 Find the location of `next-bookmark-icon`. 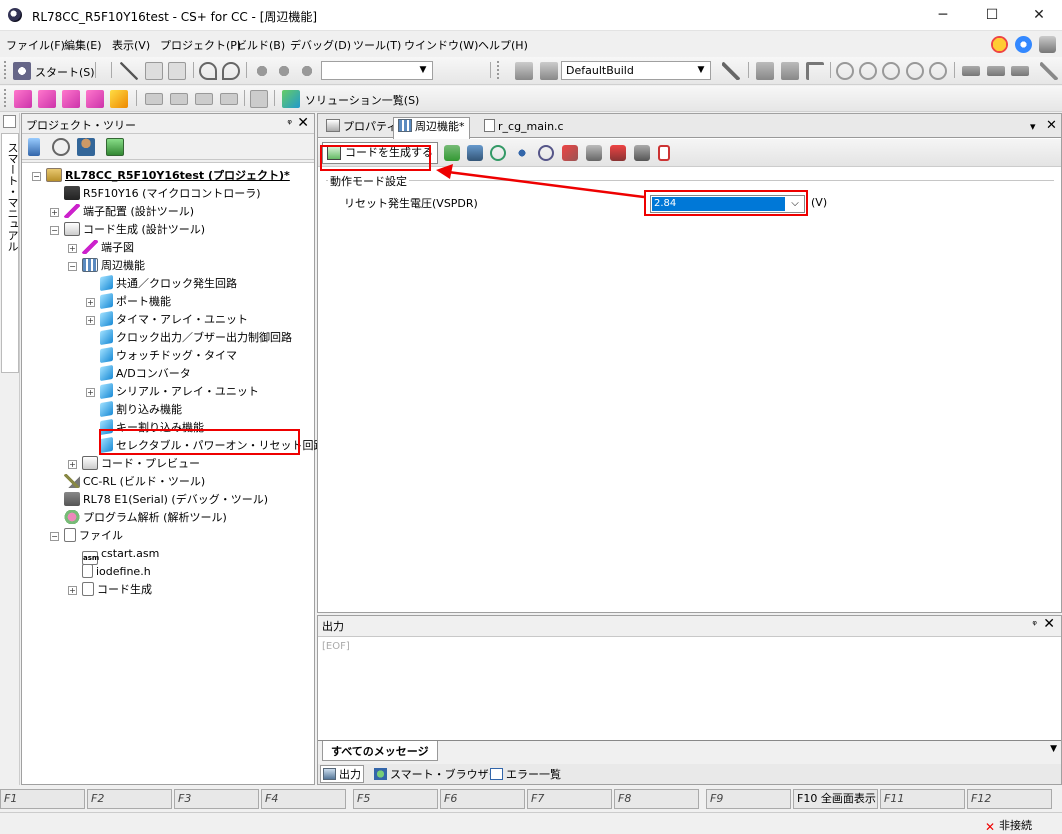

next-bookmark-icon is located at coordinates (47, 99).